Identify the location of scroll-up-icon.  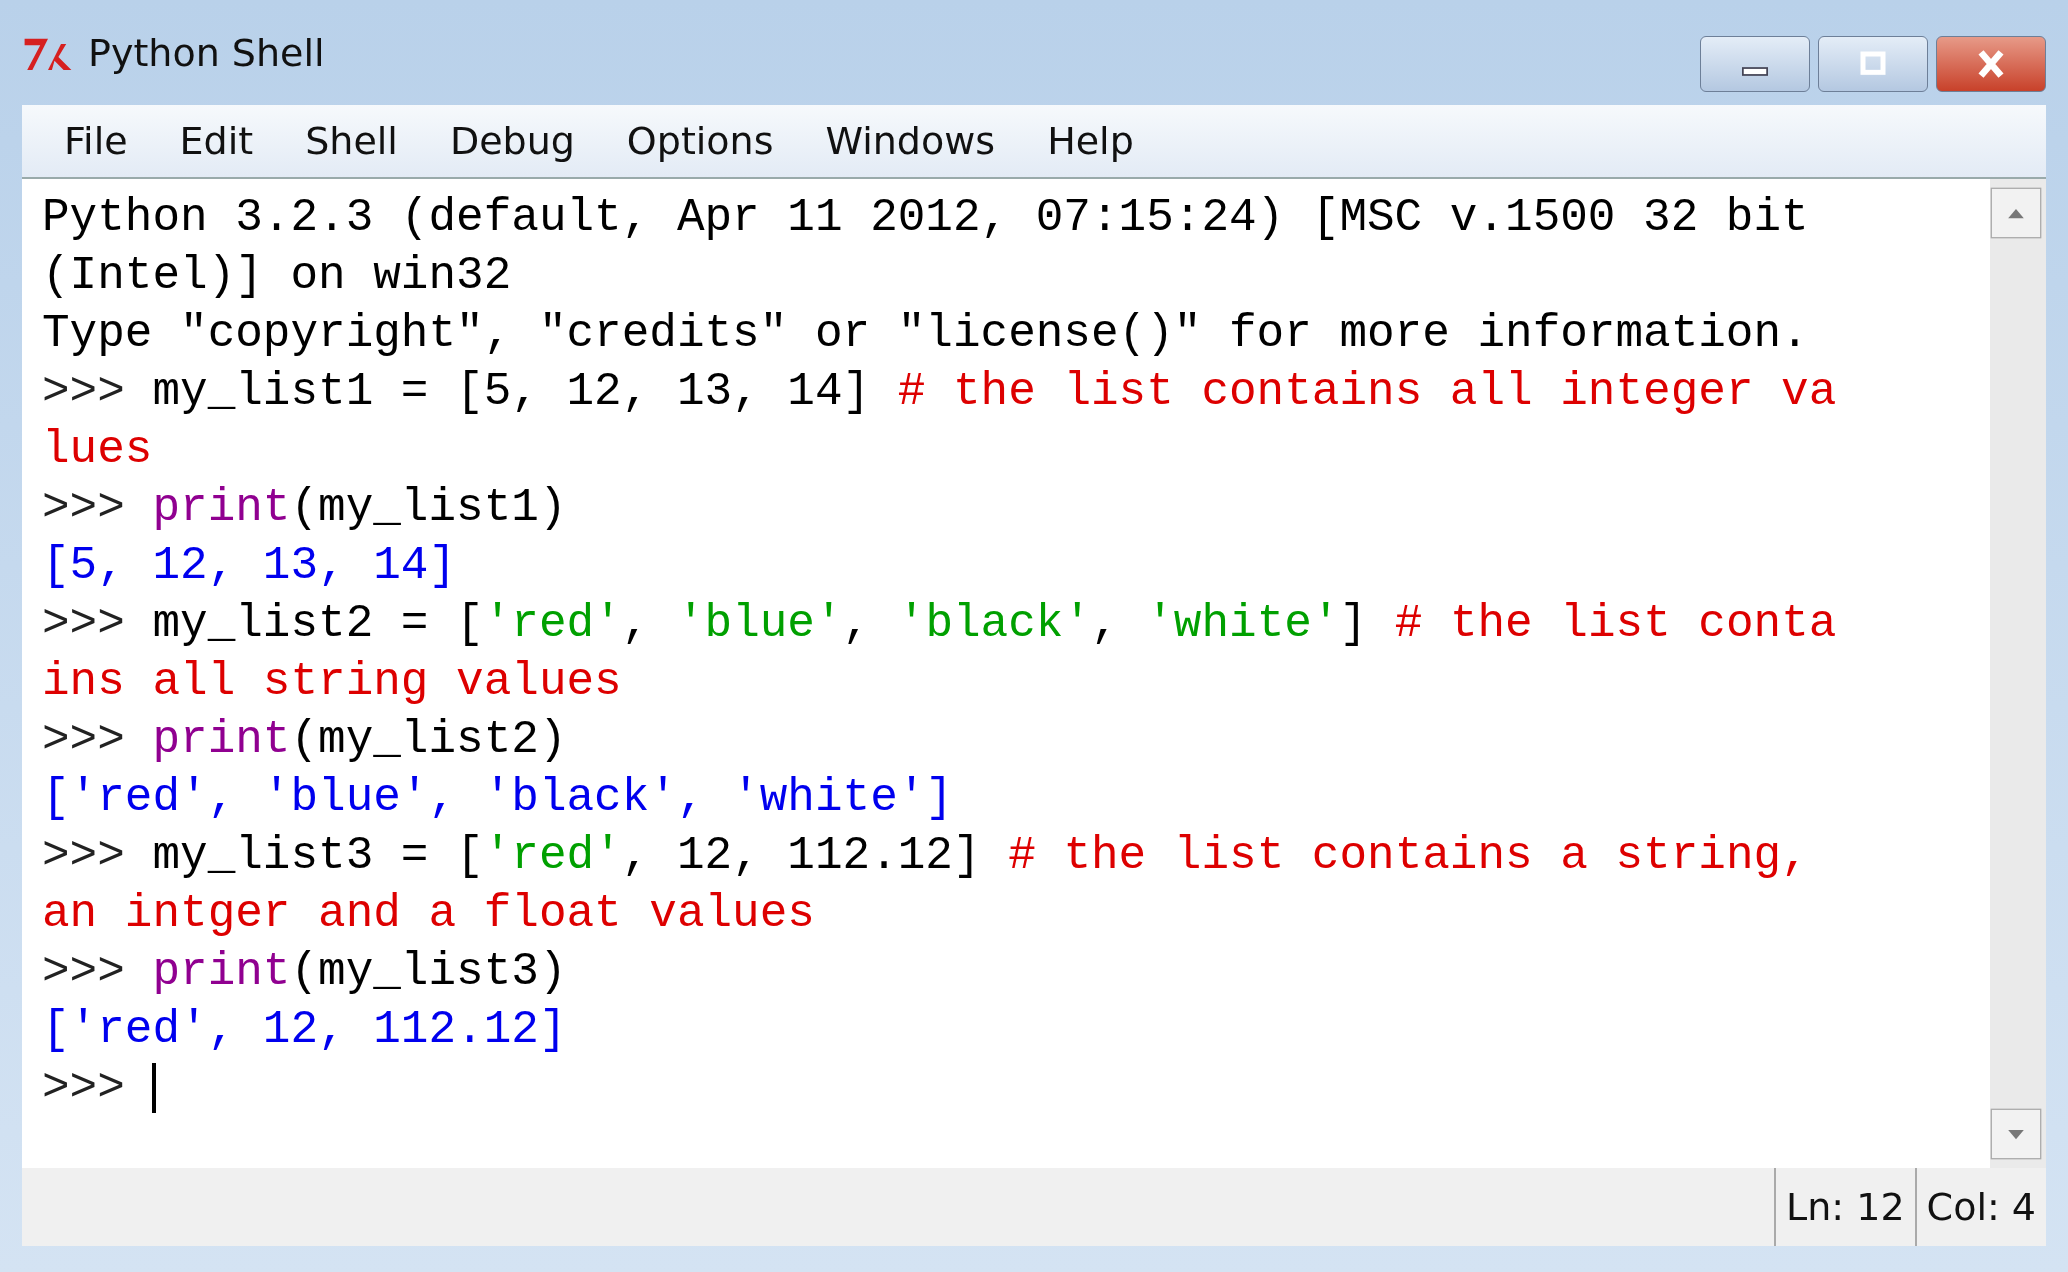
(2016, 213).